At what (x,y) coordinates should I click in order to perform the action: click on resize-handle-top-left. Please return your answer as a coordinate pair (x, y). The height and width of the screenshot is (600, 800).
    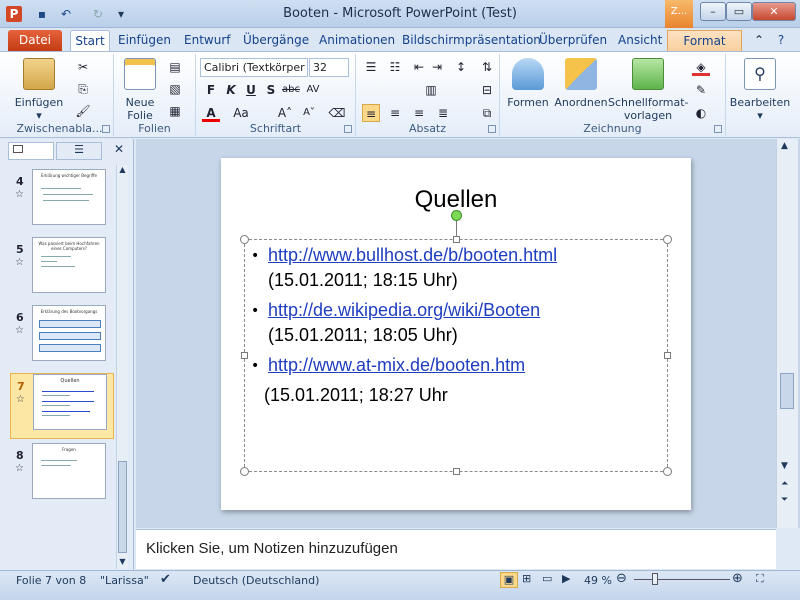
    Looking at the image, I should click on (244, 239).